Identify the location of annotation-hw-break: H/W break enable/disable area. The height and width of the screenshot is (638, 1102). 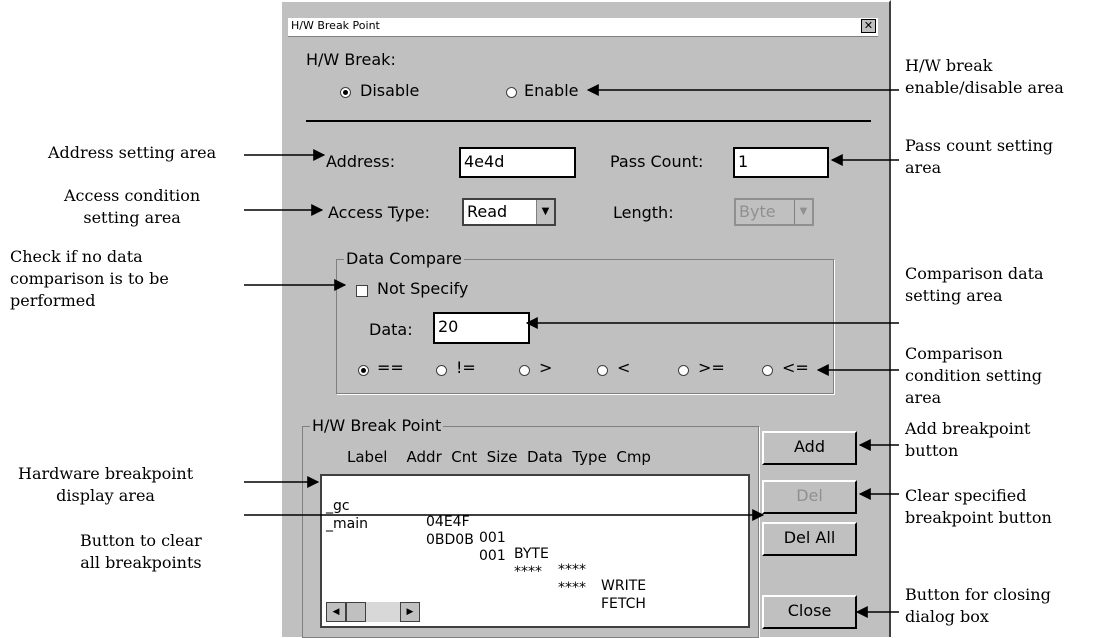
(984, 76).